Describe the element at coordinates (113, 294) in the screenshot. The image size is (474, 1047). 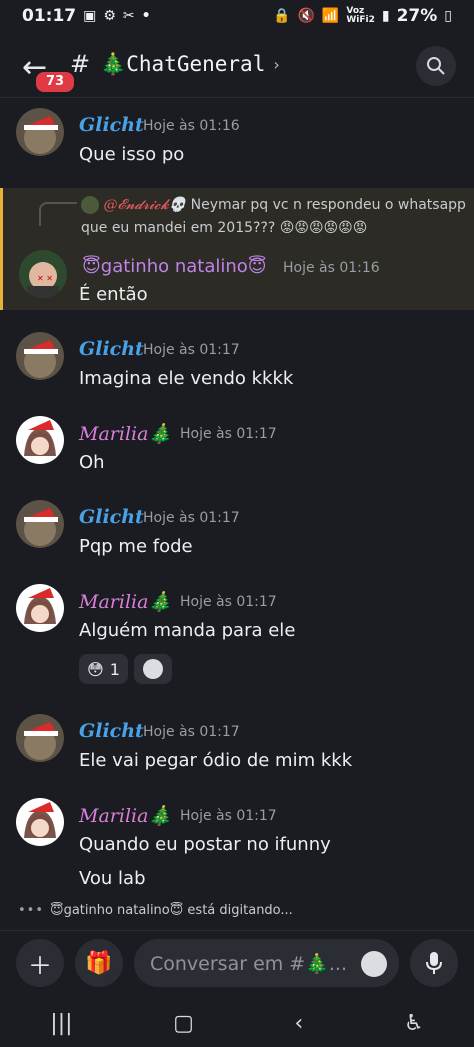
I see `message-text: É então` at that location.